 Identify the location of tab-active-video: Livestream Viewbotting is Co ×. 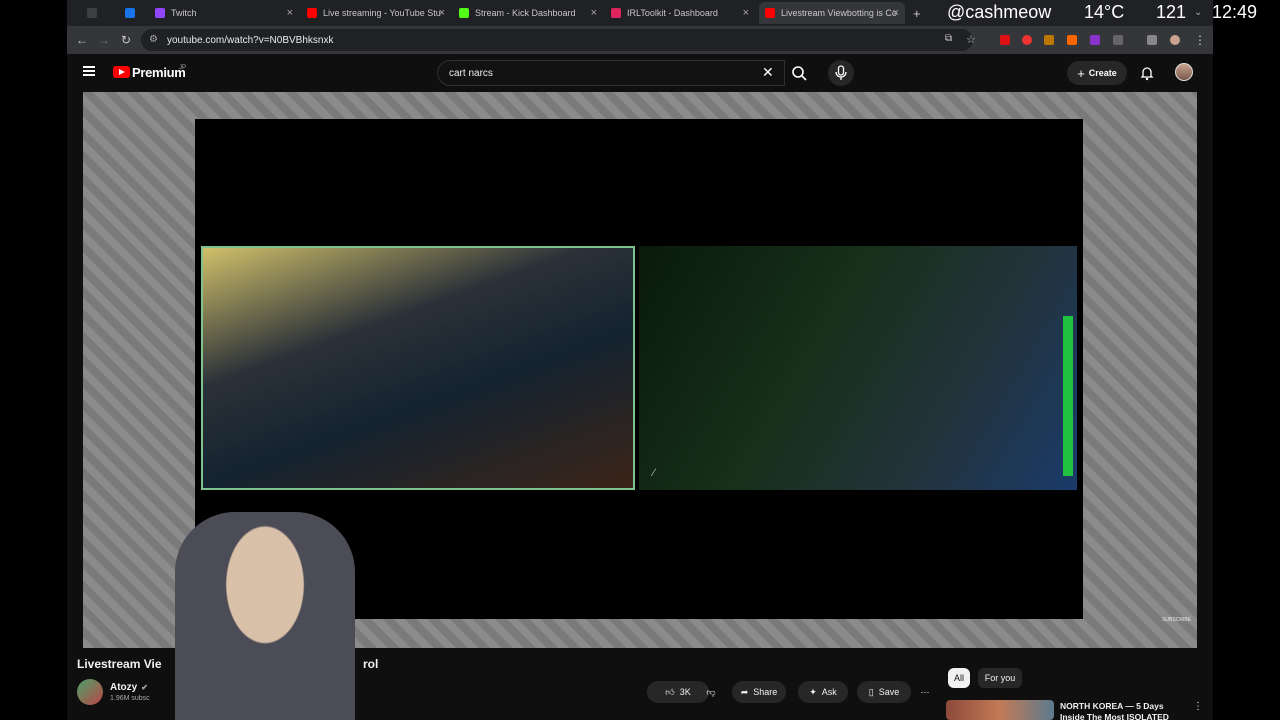
(832, 13).